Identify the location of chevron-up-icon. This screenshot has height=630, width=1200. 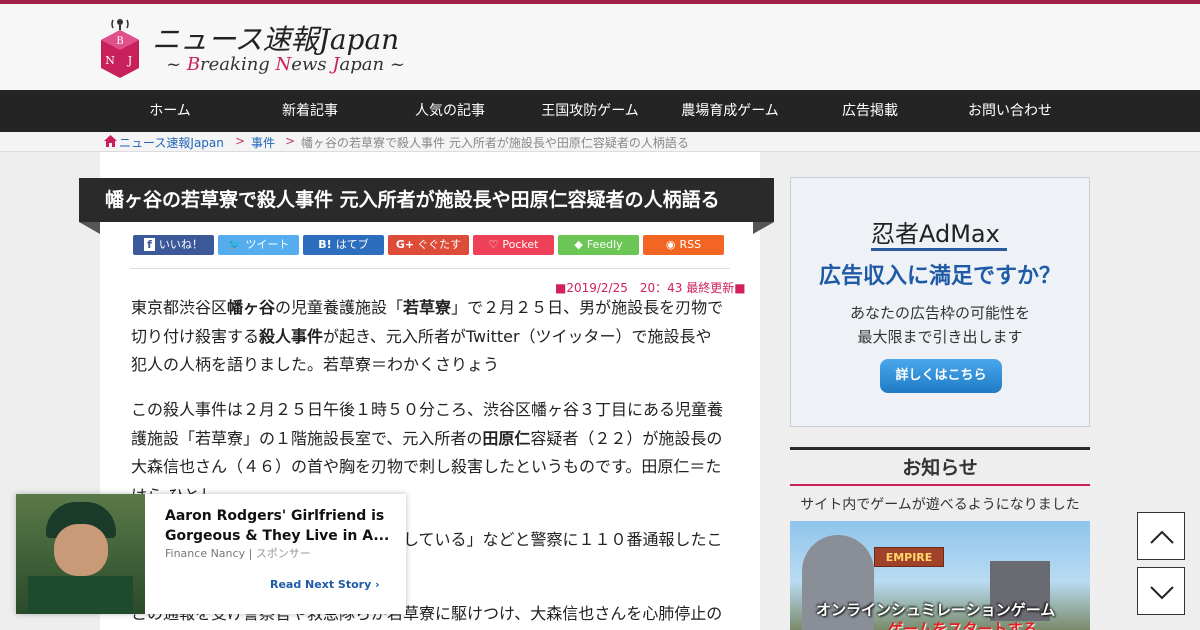
(1162, 537).